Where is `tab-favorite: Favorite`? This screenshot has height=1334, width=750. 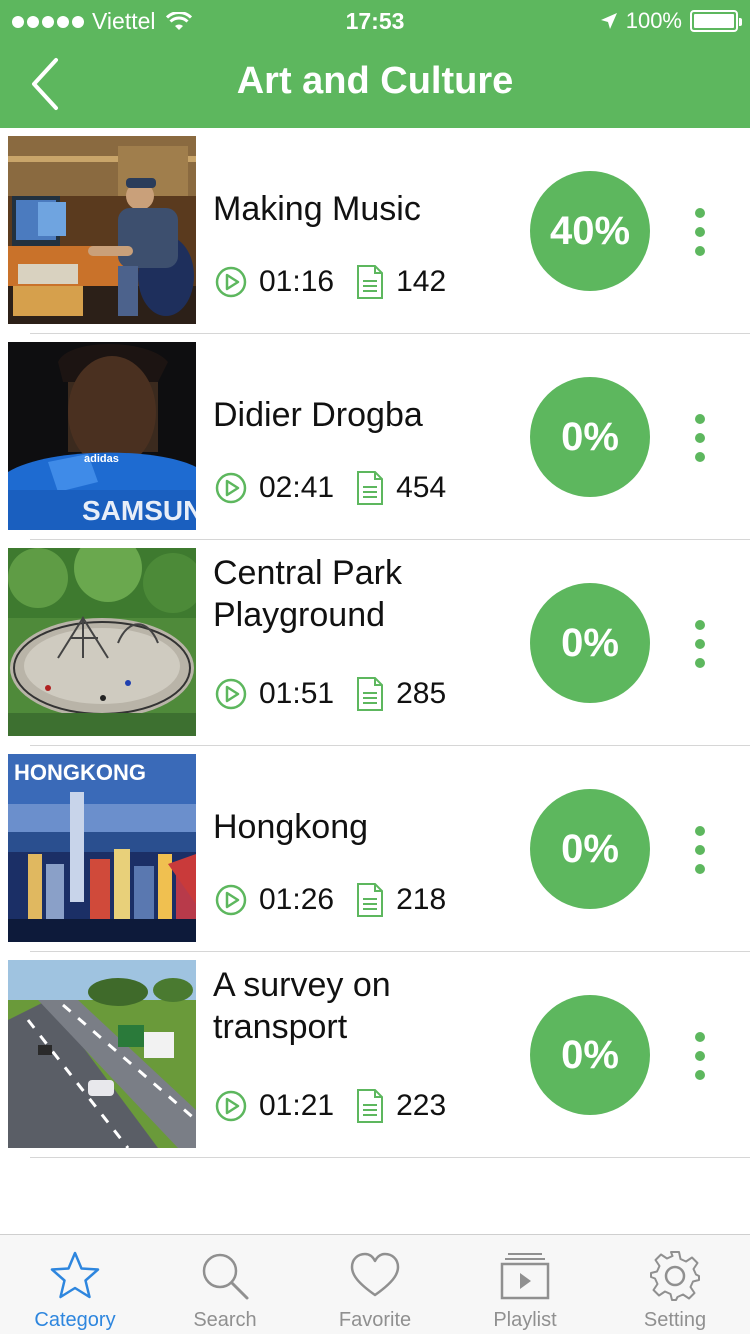
tab-favorite: Favorite is located at coordinates (375, 1284).